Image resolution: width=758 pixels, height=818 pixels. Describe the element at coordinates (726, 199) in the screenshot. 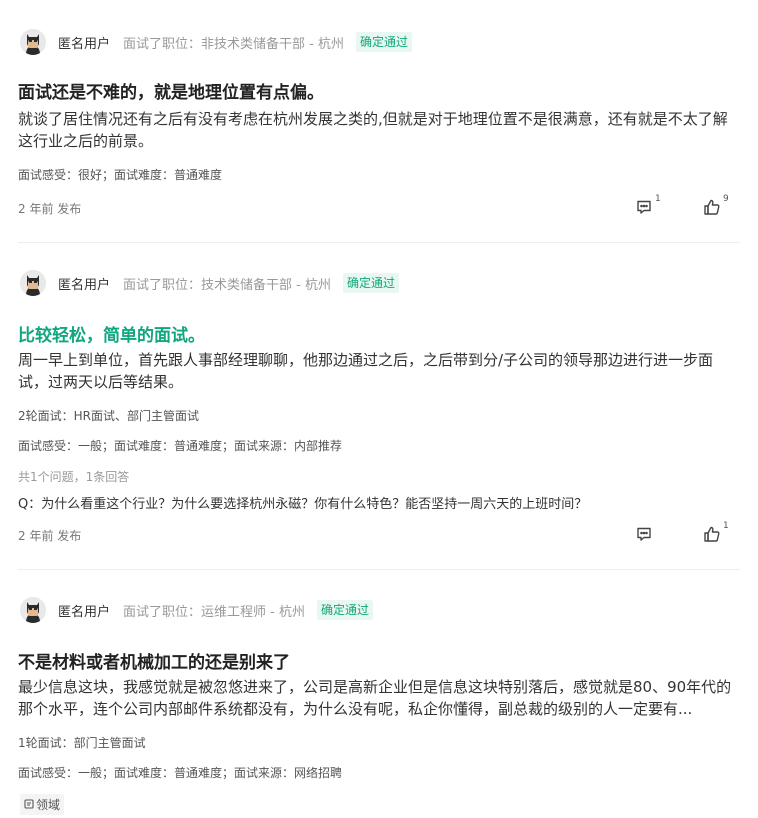

I see `like-count: 9` at that location.